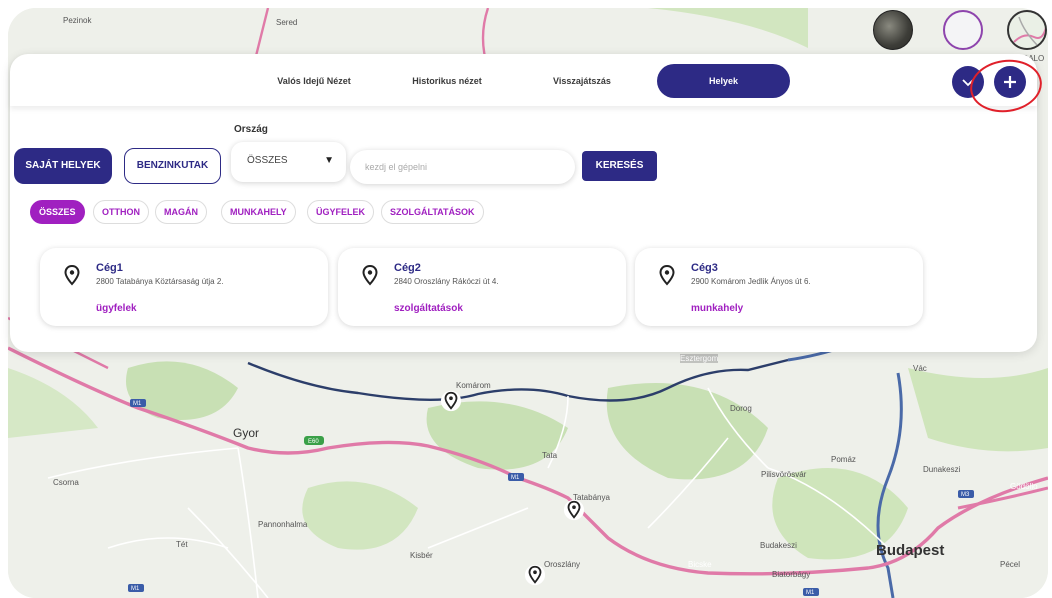  What do you see at coordinates (341, 212) in the screenshot?
I see `filter-chip-clients: ÜGYFELEK` at bounding box center [341, 212].